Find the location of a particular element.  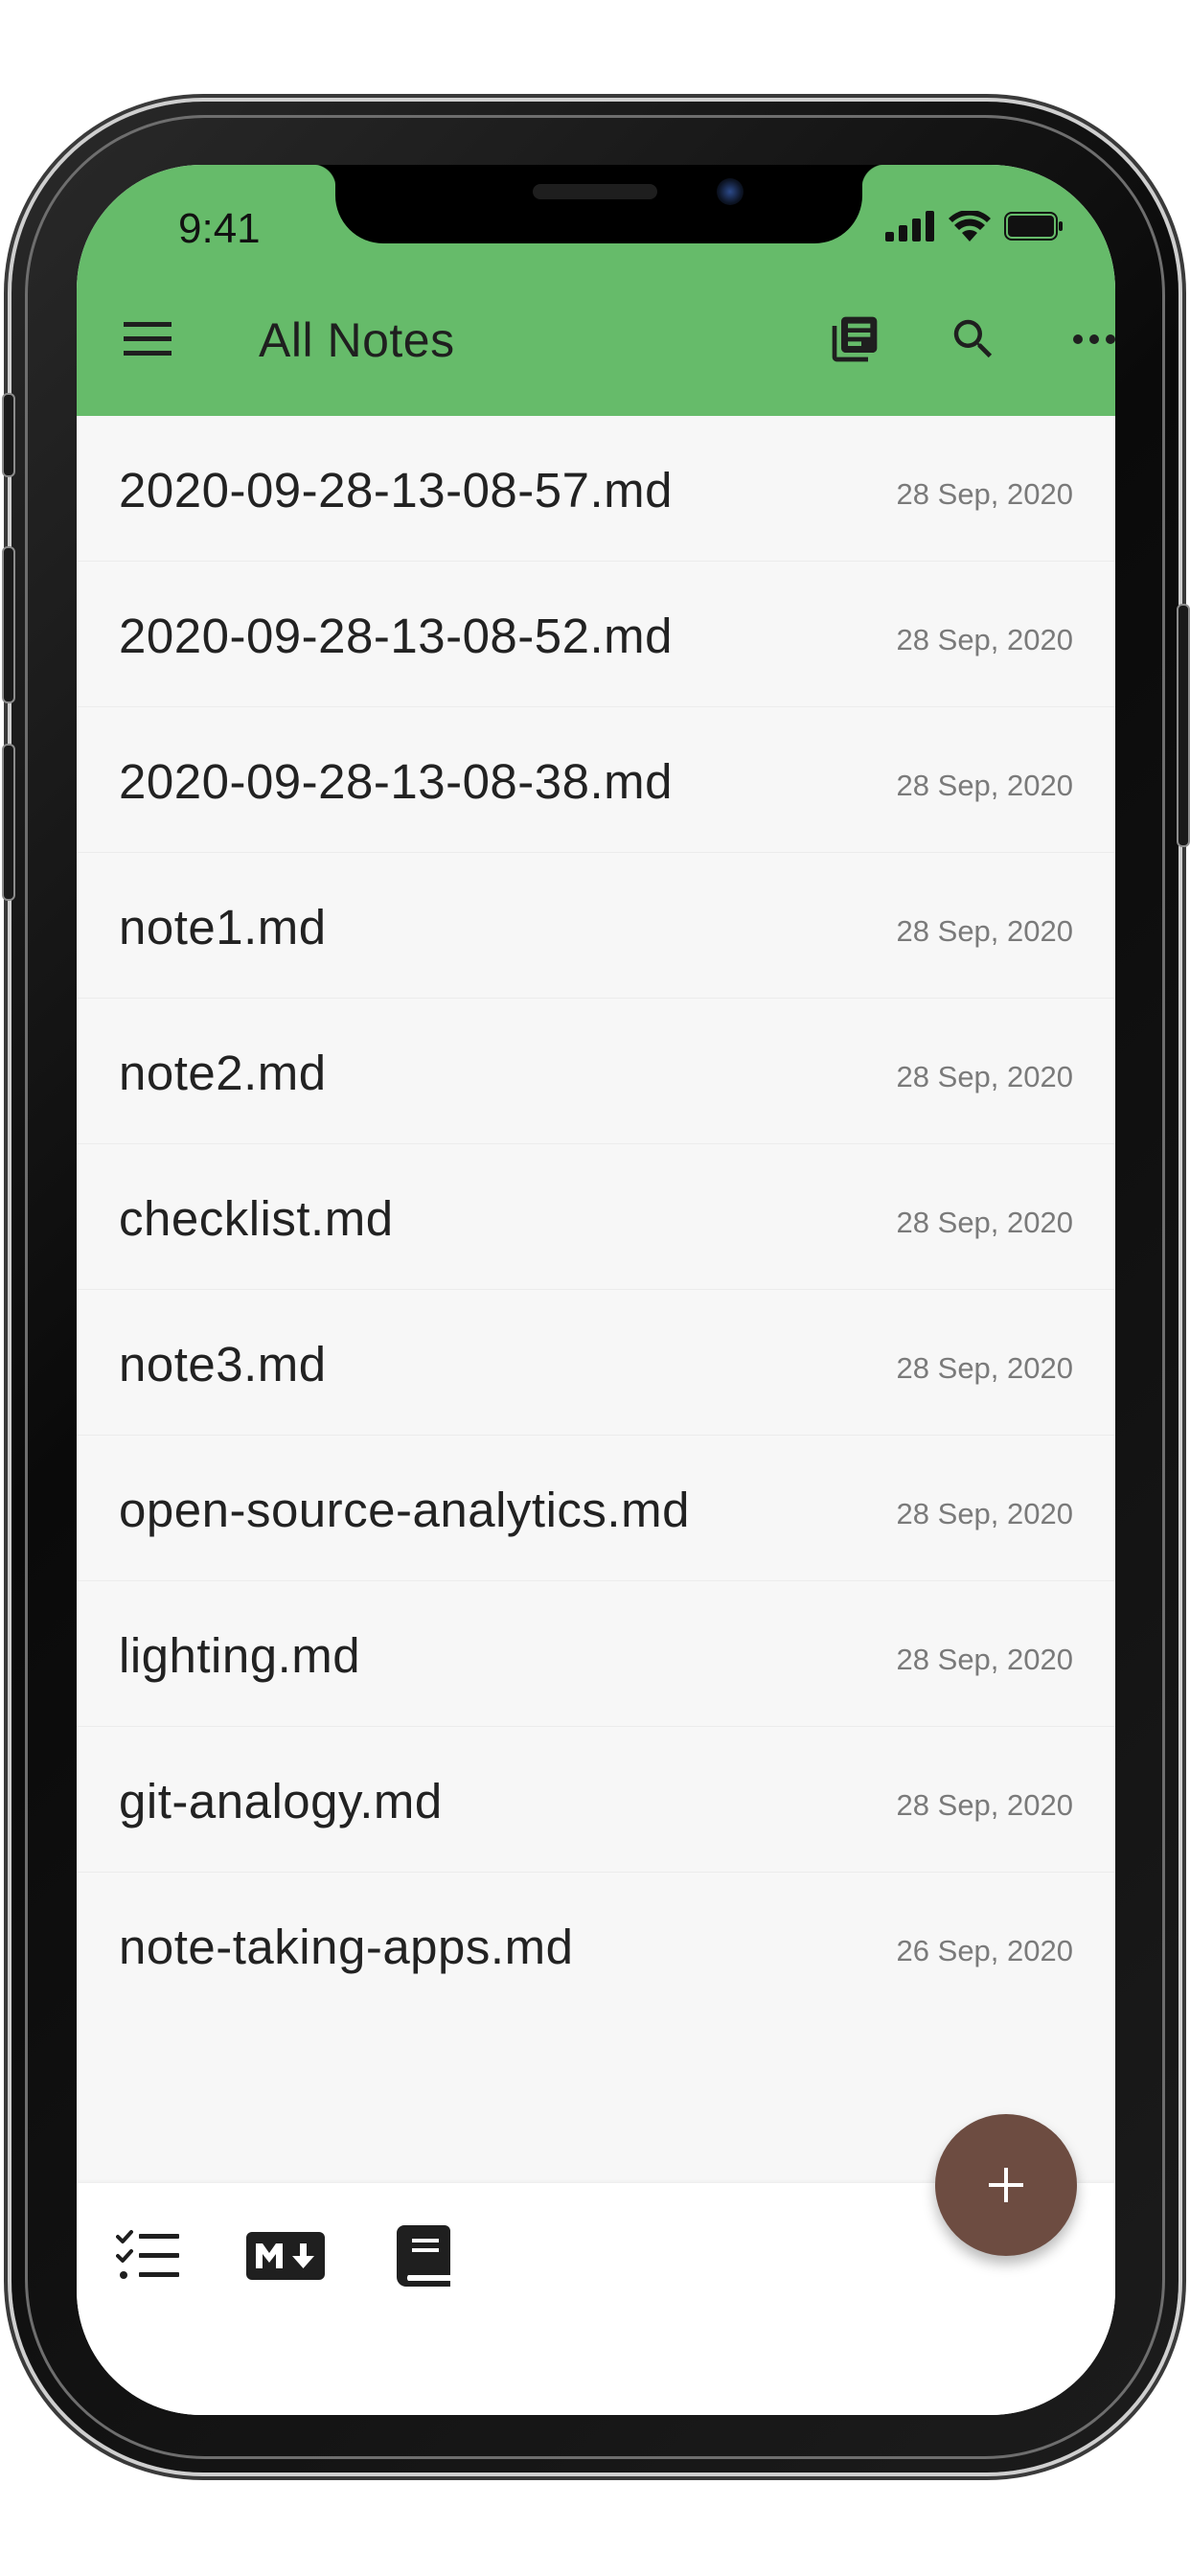

menu-button is located at coordinates (148, 341).